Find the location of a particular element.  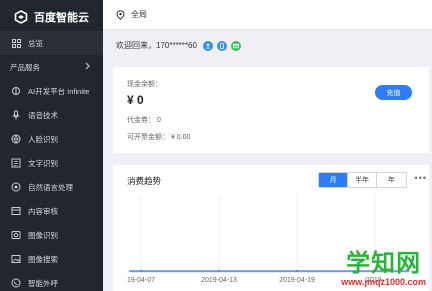

face-icon is located at coordinates (16, 139).